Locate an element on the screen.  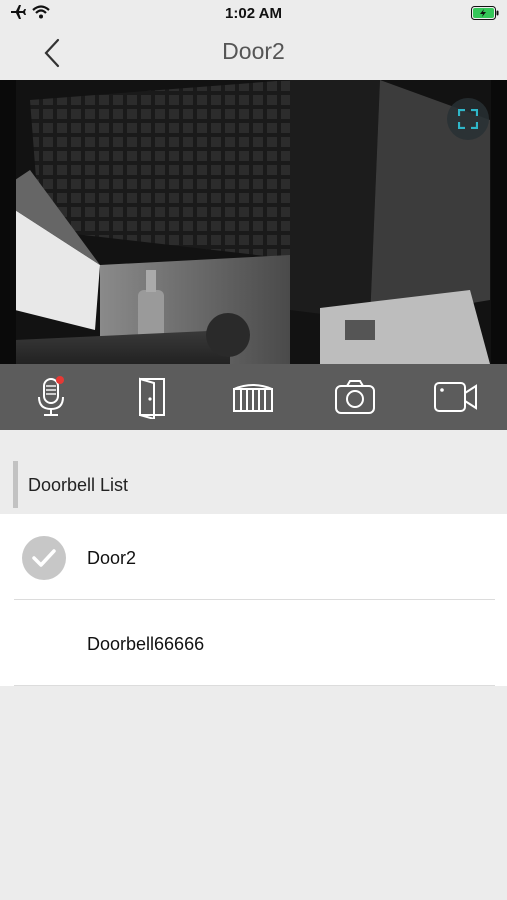
microphone-icon is located at coordinates (50, 396).